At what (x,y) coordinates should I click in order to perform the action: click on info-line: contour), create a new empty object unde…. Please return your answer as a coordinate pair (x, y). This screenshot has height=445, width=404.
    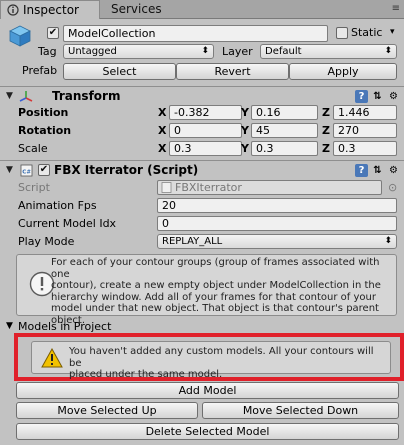
    Looking at the image, I should click on (216, 285).